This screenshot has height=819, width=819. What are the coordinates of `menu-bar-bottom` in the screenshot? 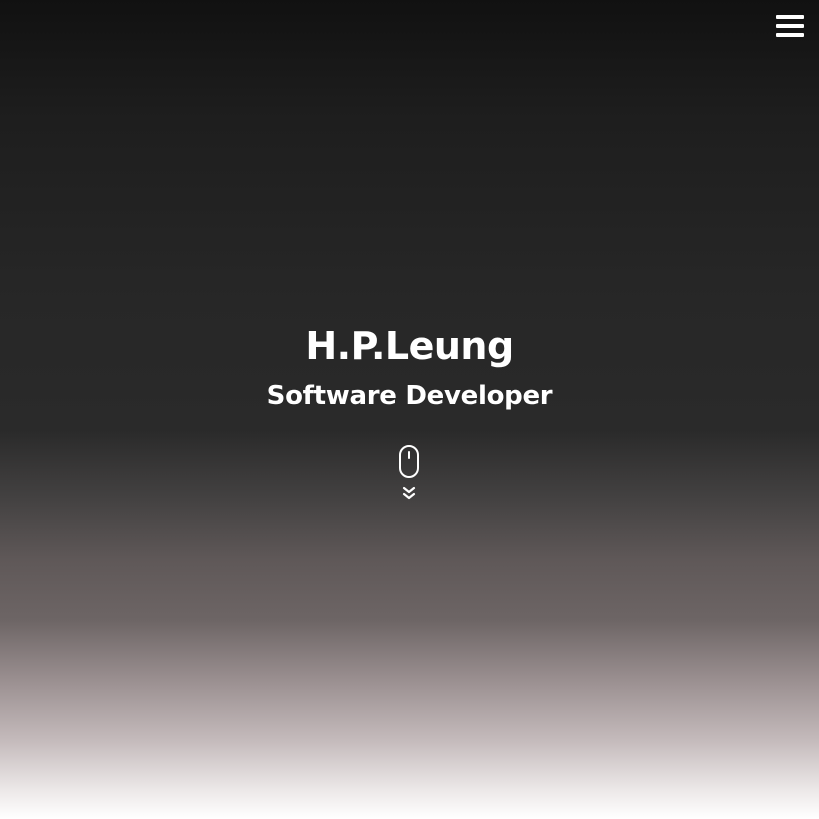 It's located at (790, 35).